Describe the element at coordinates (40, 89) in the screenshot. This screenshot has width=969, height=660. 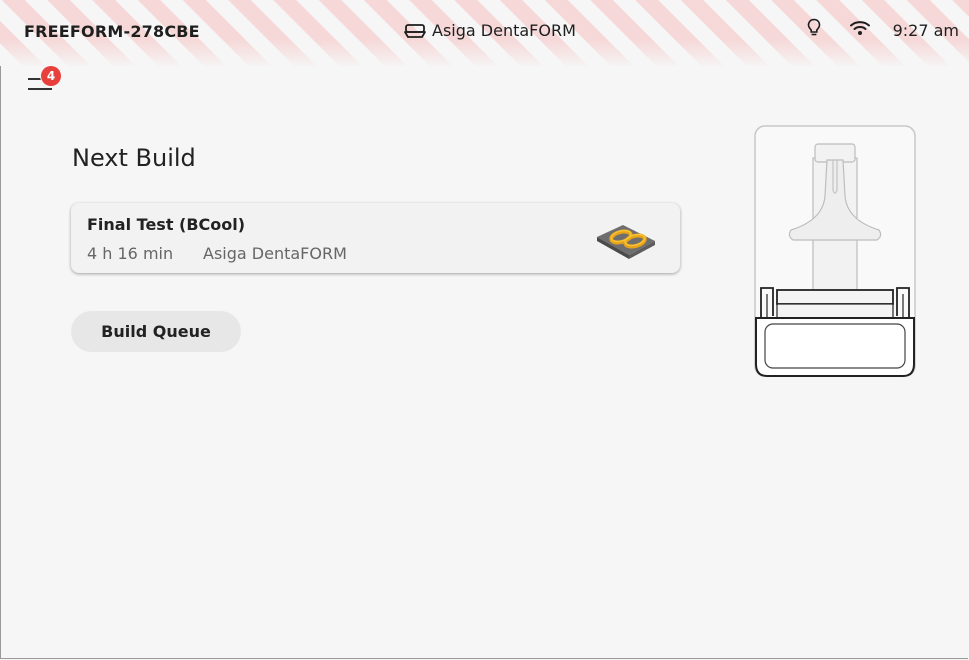
I see `hamburger-menu-icon-bar` at that location.